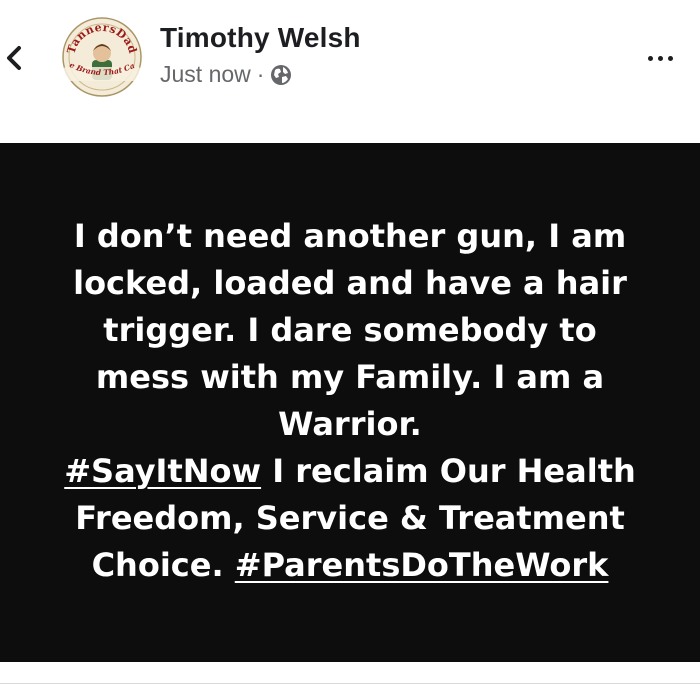  What do you see at coordinates (350, 518) in the screenshot?
I see `text-line: Freedom, Service & Treatment` at bounding box center [350, 518].